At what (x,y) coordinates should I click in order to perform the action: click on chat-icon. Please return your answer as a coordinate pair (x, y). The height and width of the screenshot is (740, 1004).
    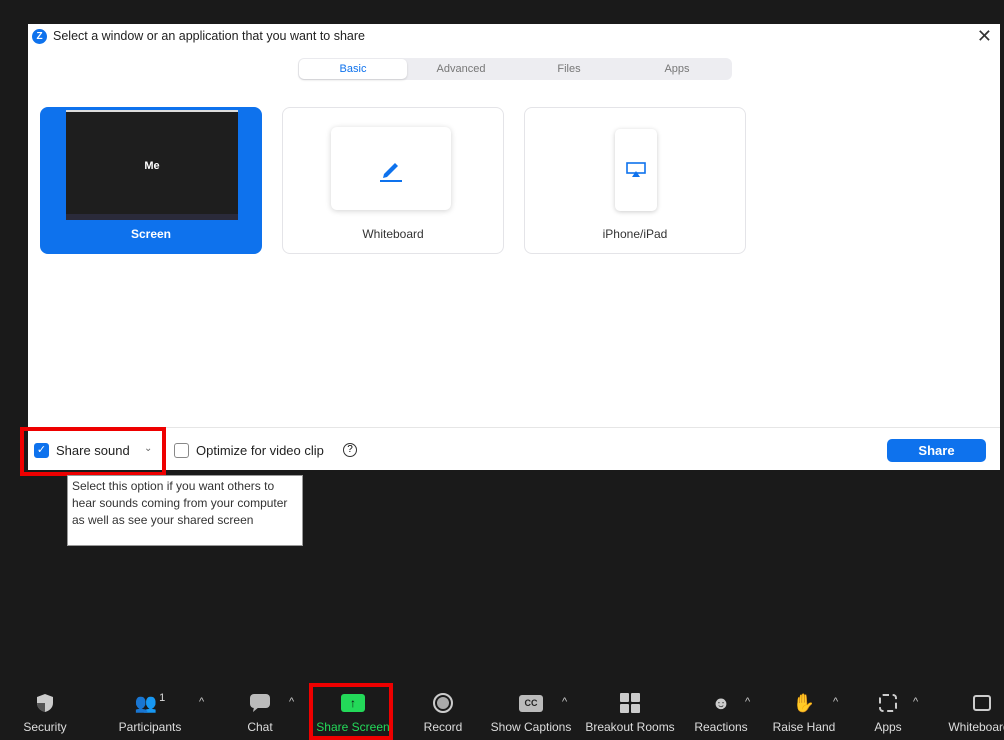
    Looking at the image, I should click on (260, 703).